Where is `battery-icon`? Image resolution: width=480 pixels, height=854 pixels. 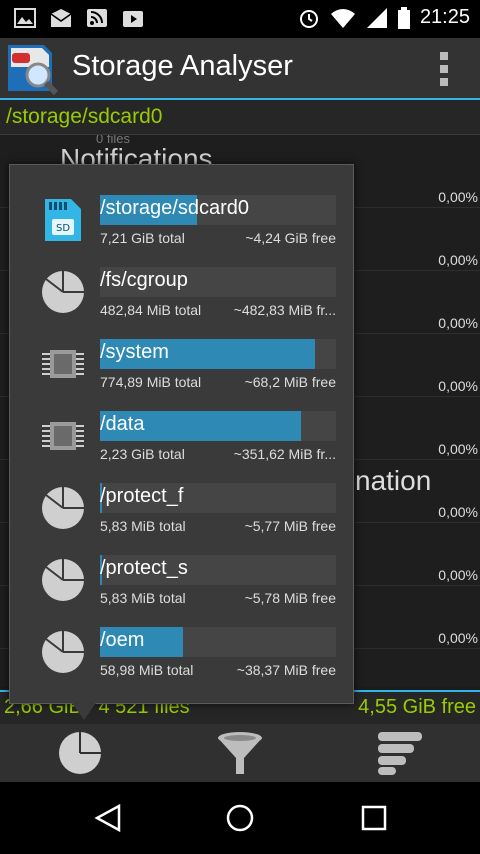 battery-icon is located at coordinates (403, 17).